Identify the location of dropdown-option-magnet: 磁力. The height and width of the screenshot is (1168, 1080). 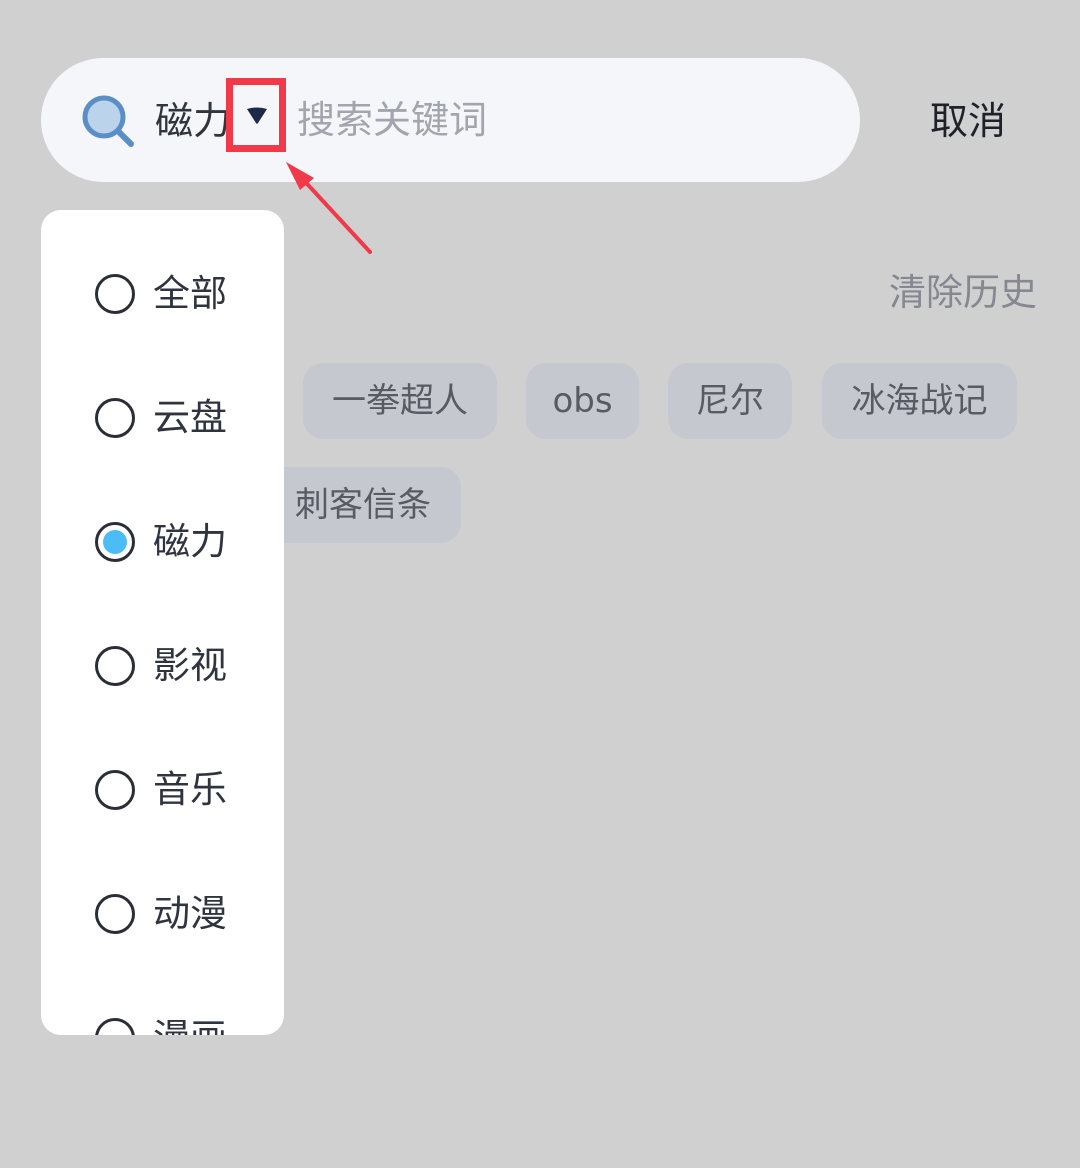
(185, 542).